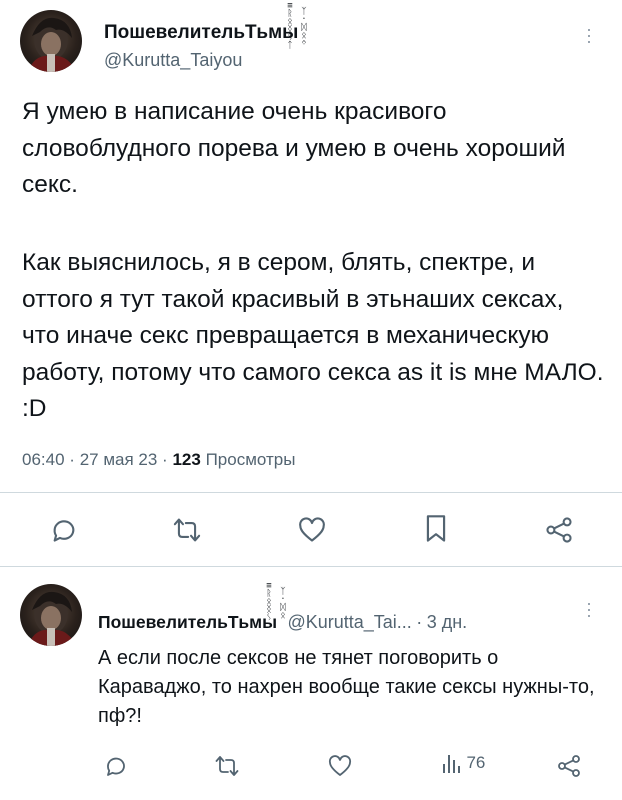 This screenshot has width=622, height=800. I want to click on share-icon, so click(559, 530).